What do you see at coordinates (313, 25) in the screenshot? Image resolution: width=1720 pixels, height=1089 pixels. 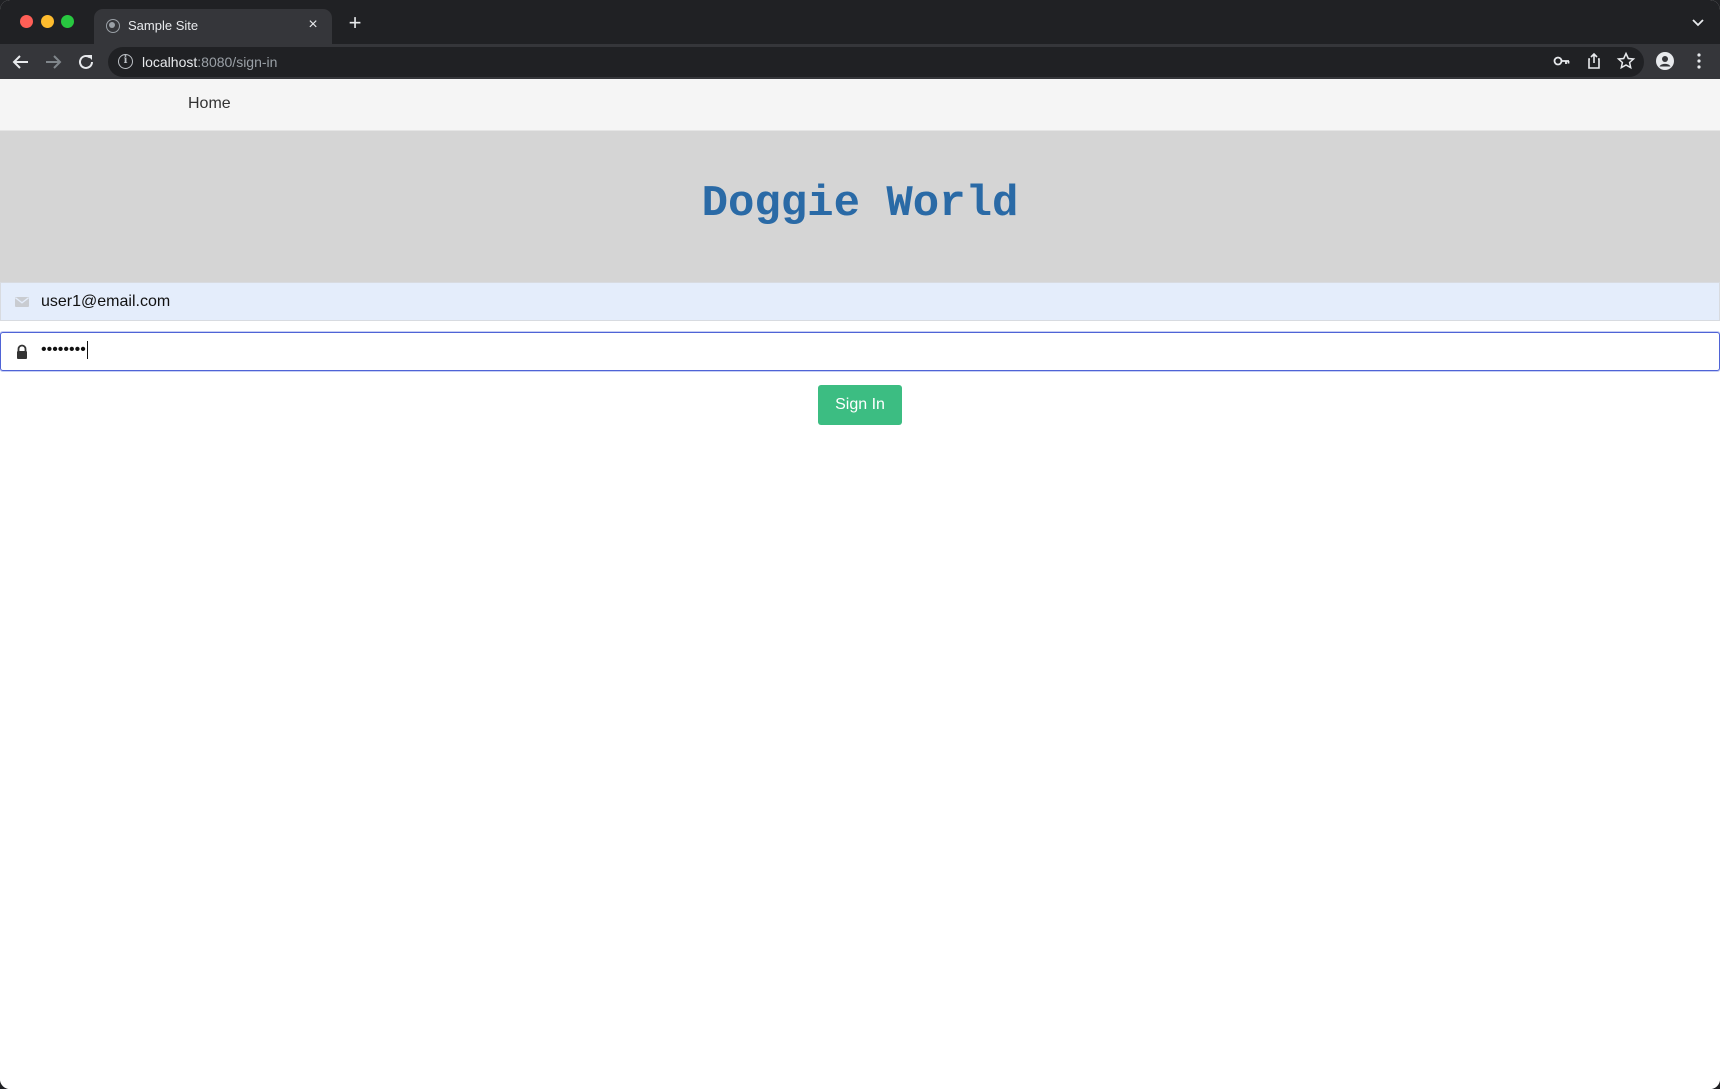 I see `tab-close-icon: ×` at bounding box center [313, 25].